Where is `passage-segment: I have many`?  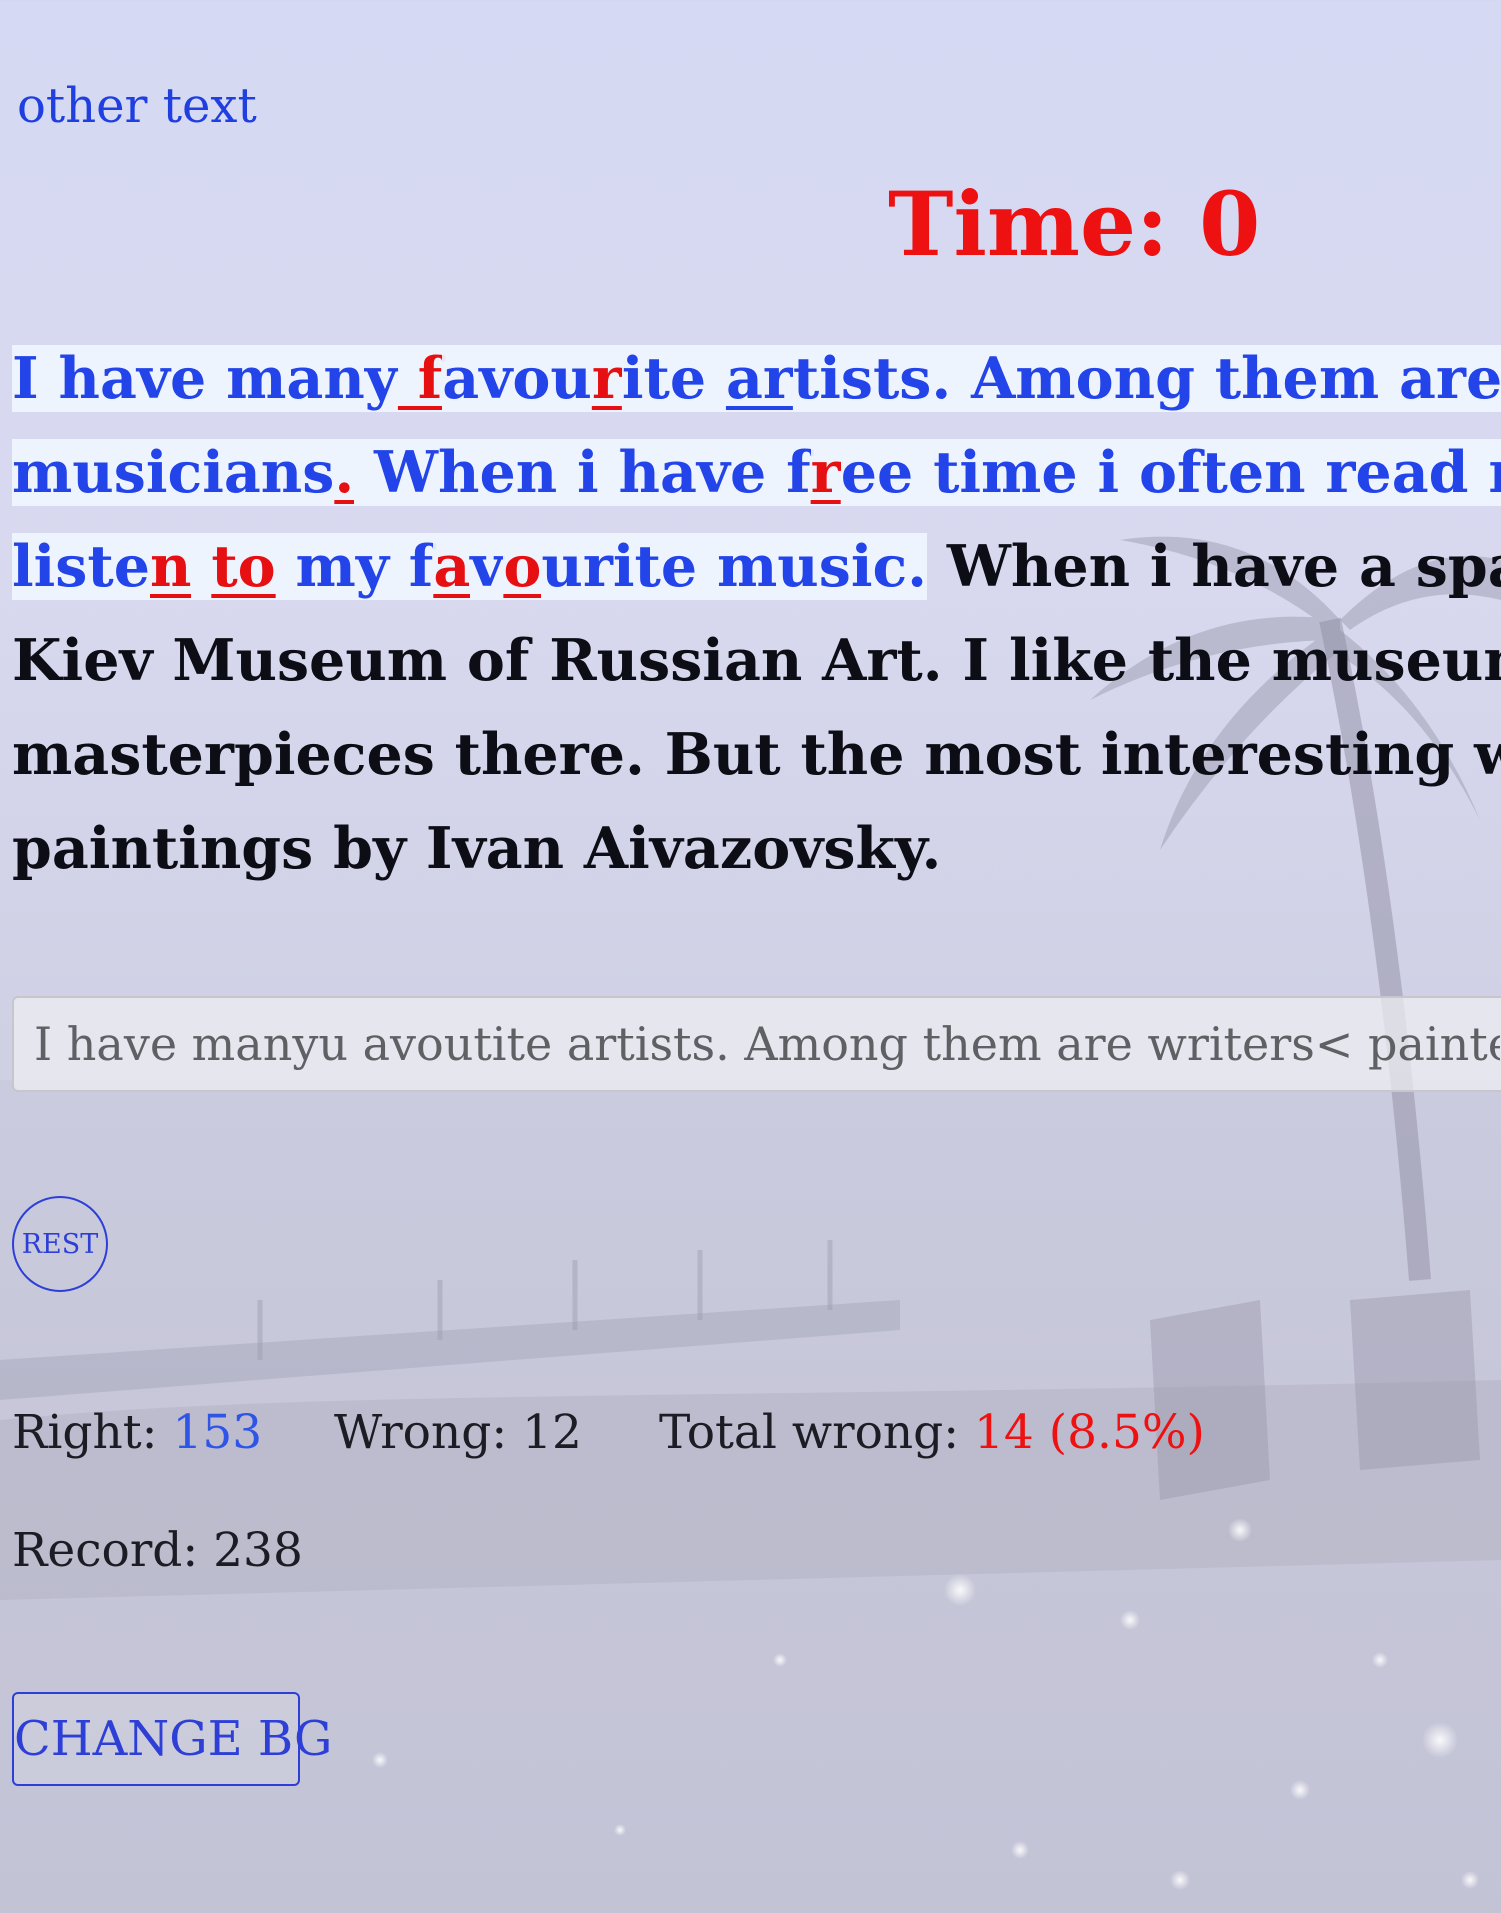 passage-segment: I have many is located at coordinates (205, 378).